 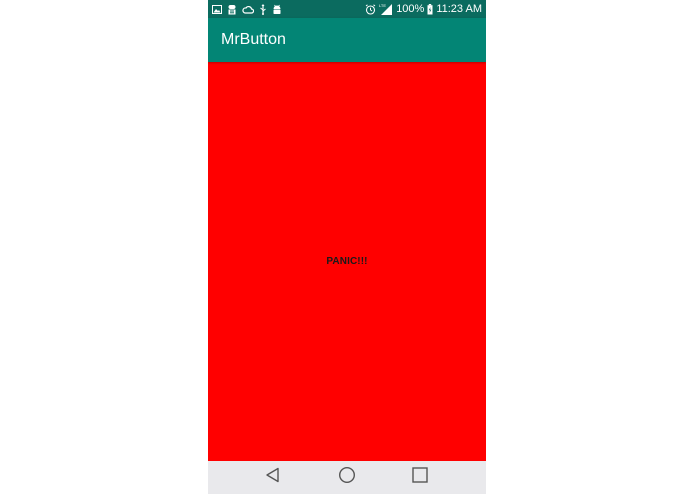 I want to click on notification-icons, so click(x=247, y=9).